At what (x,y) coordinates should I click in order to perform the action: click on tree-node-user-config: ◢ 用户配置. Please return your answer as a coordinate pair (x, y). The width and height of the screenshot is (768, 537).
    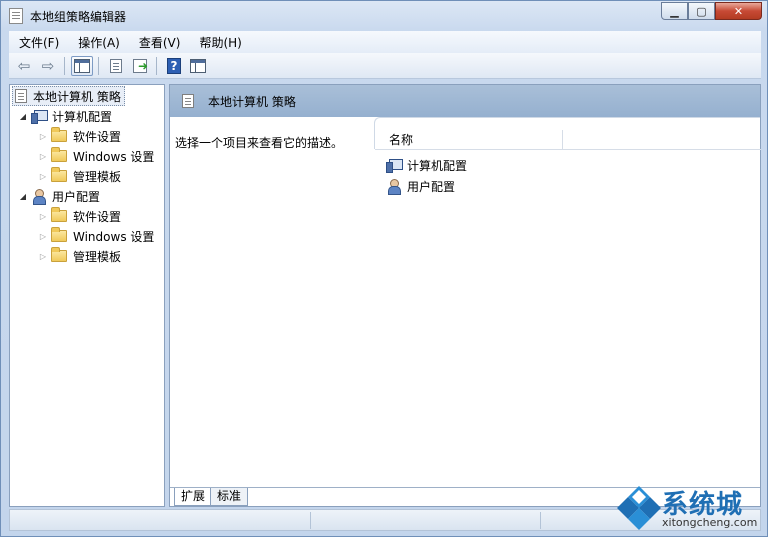
    Looking at the image, I should click on (59, 196).